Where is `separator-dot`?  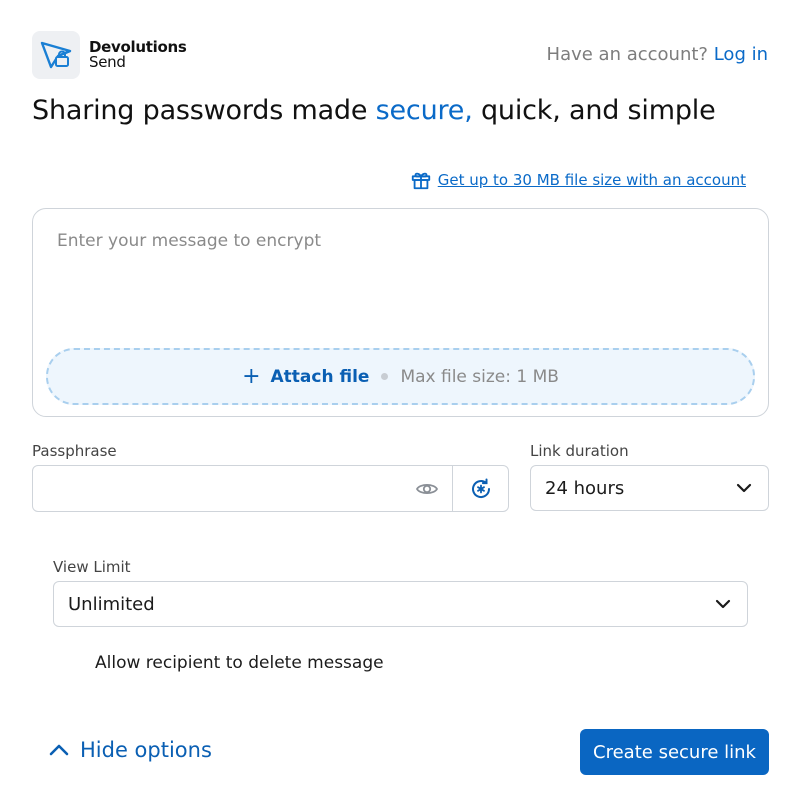
separator-dot is located at coordinates (385, 376).